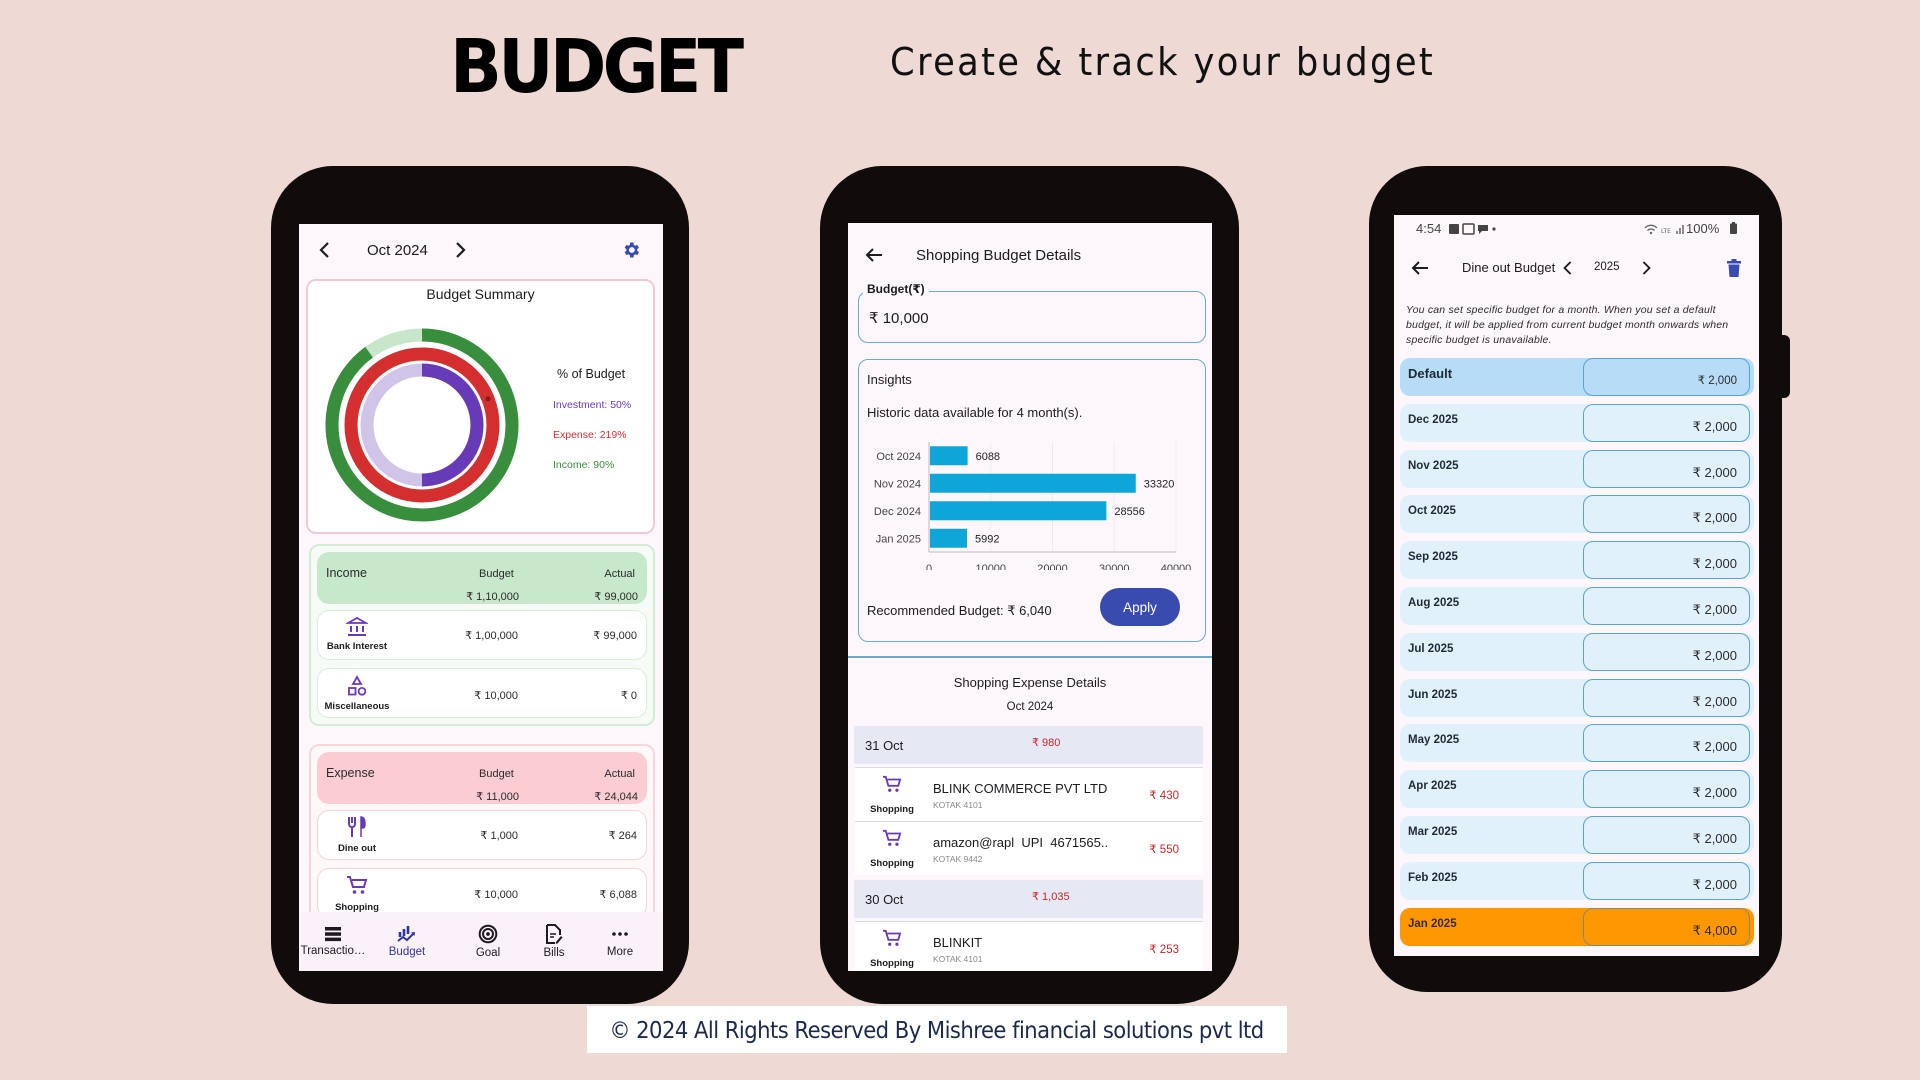  Describe the element at coordinates (898, 539) in the screenshot. I see `y-category-label: Jan 2025` at that location.